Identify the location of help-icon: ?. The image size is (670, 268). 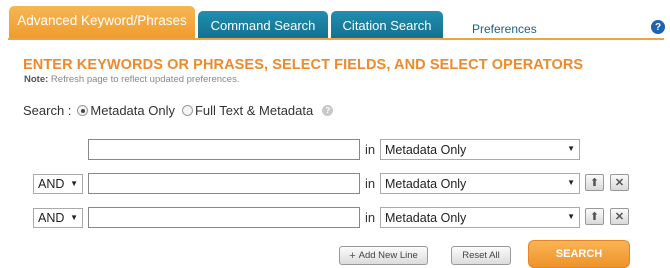
(658, 27).